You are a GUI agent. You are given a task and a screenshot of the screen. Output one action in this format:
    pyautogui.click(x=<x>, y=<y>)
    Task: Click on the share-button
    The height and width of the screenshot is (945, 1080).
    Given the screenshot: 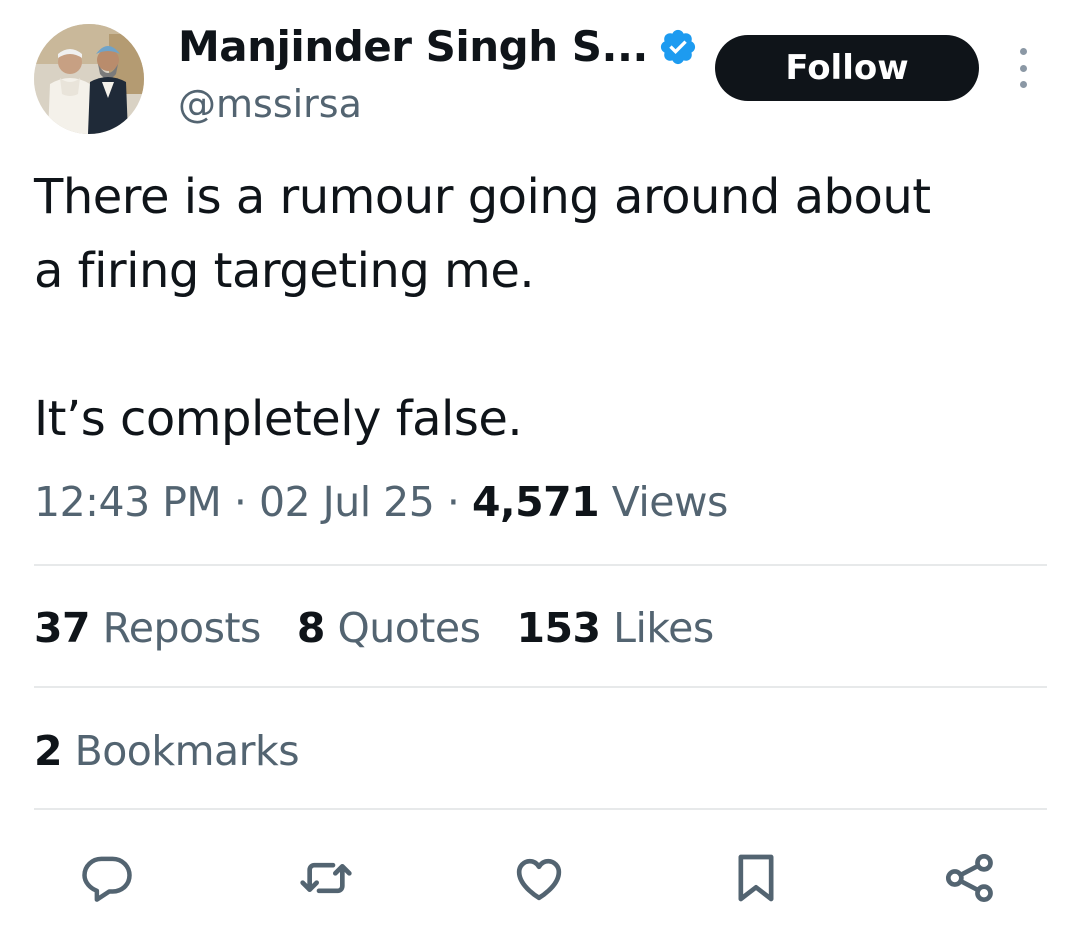 What is the action you would take?
    pyautogui.click(x=970, y=878)
    